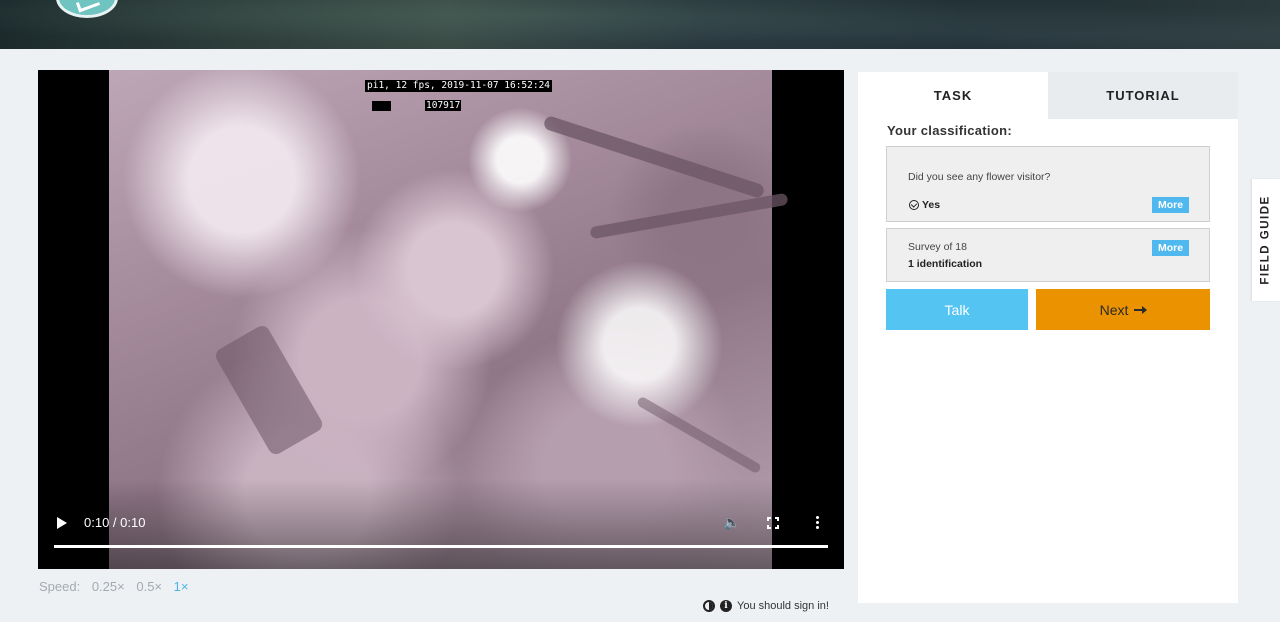 The width and height of the screenshot is (1280, 622). Describe the element at coordinates (459, 86) in the screenshot. I see `video-timestamp-overlay: pi1, 12 fps, 2019-11-07 16:52:24` at that location.